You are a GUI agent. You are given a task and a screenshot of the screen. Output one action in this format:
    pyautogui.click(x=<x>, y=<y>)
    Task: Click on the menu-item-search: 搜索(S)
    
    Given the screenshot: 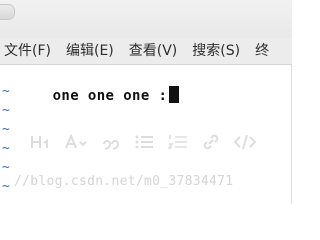 What is the action you would take?
    pyautogui.click(x=217, y=51)
    